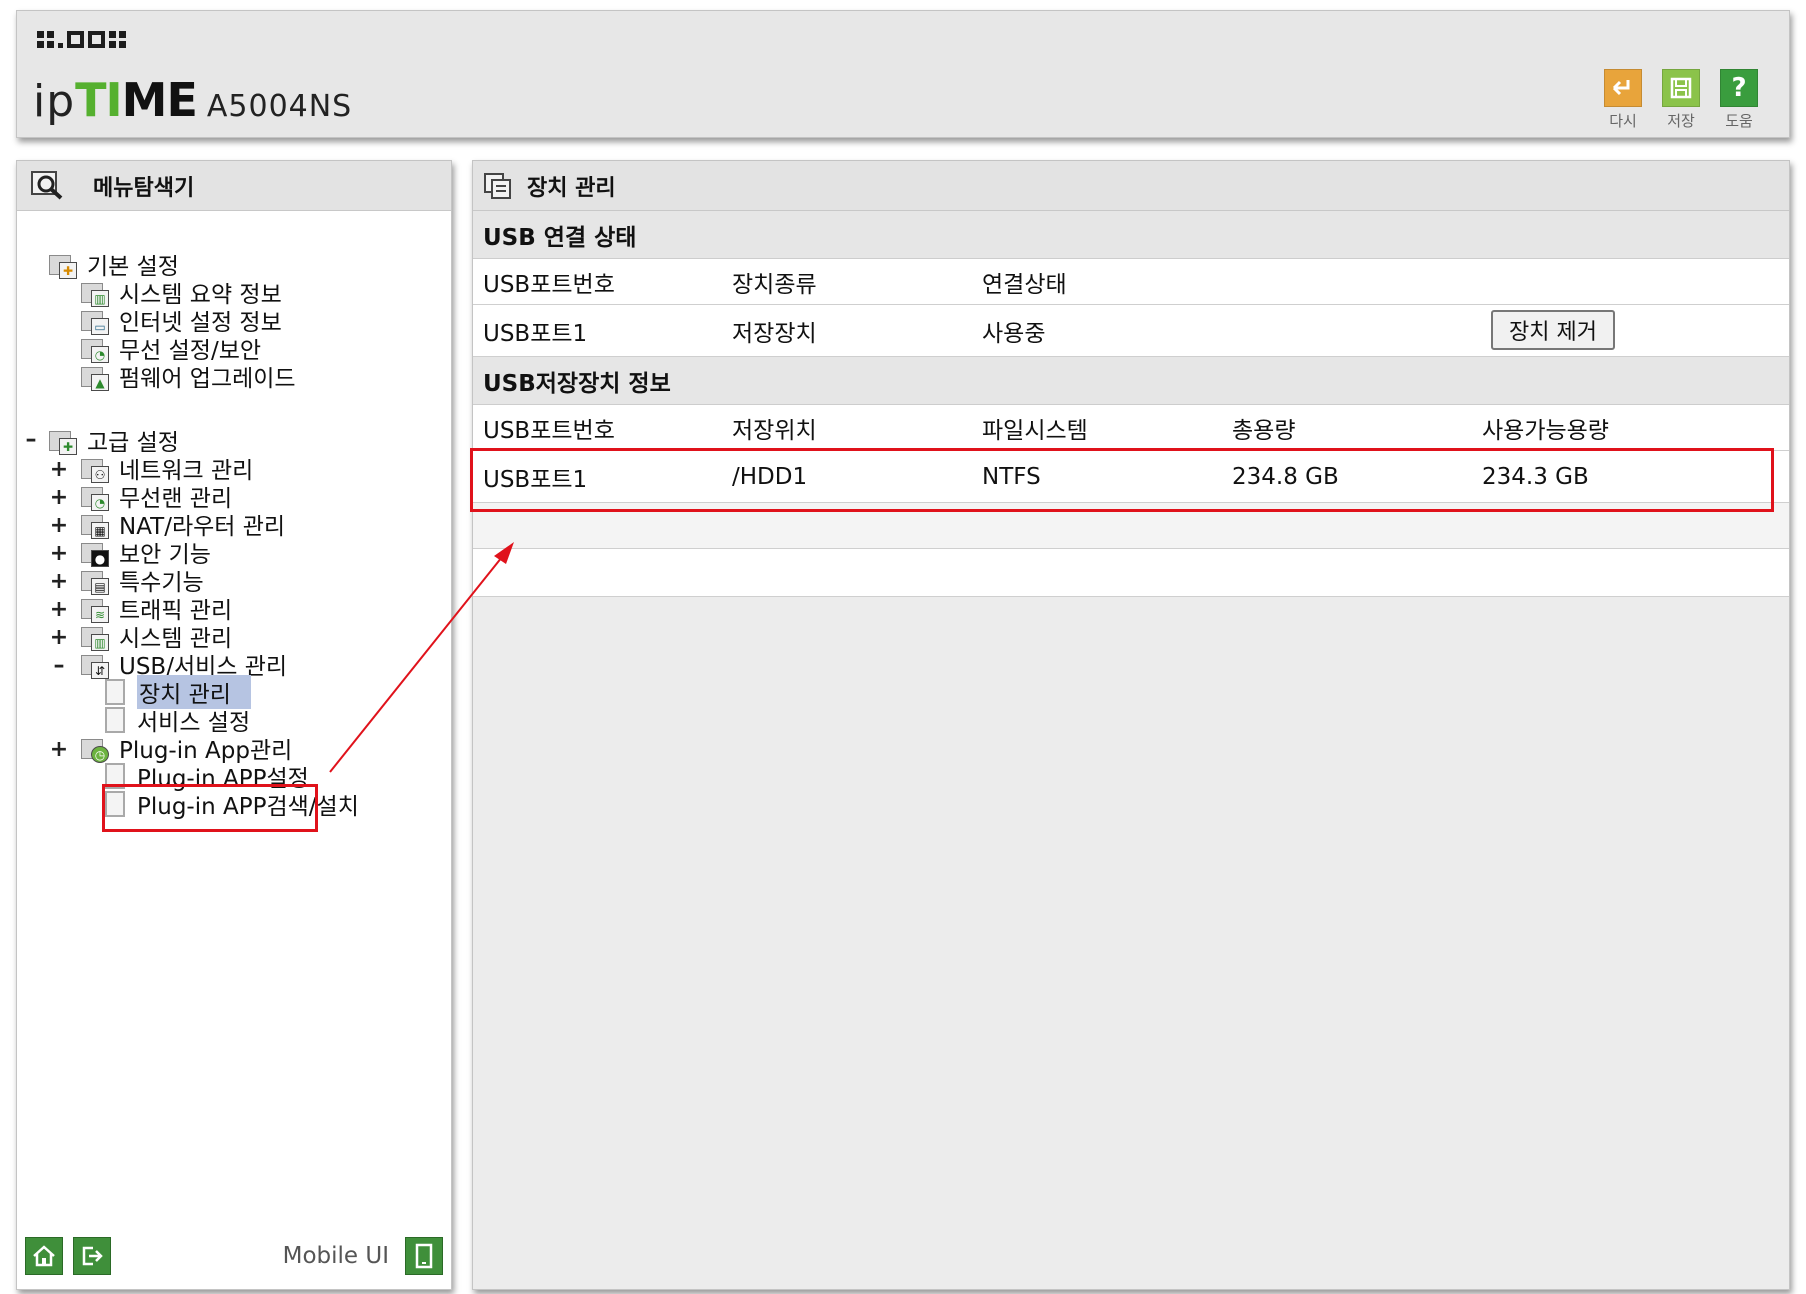 Image resolution: width=1806 pixels, height=1294 pixels. I want to click on router-icon: ▦, so click(96, 524).